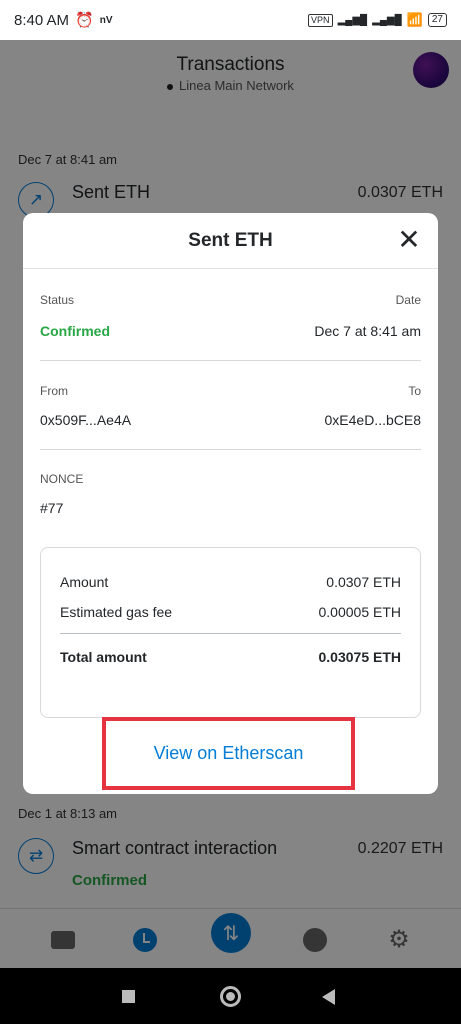 The height and width of the screenshot is (1024, 461). I want to click on status-time: 8:40 AM, so click(42, 20).